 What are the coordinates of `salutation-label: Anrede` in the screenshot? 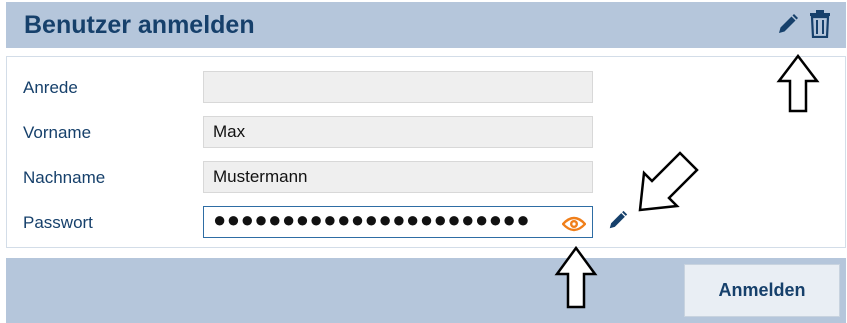 It's located at (50, 87).